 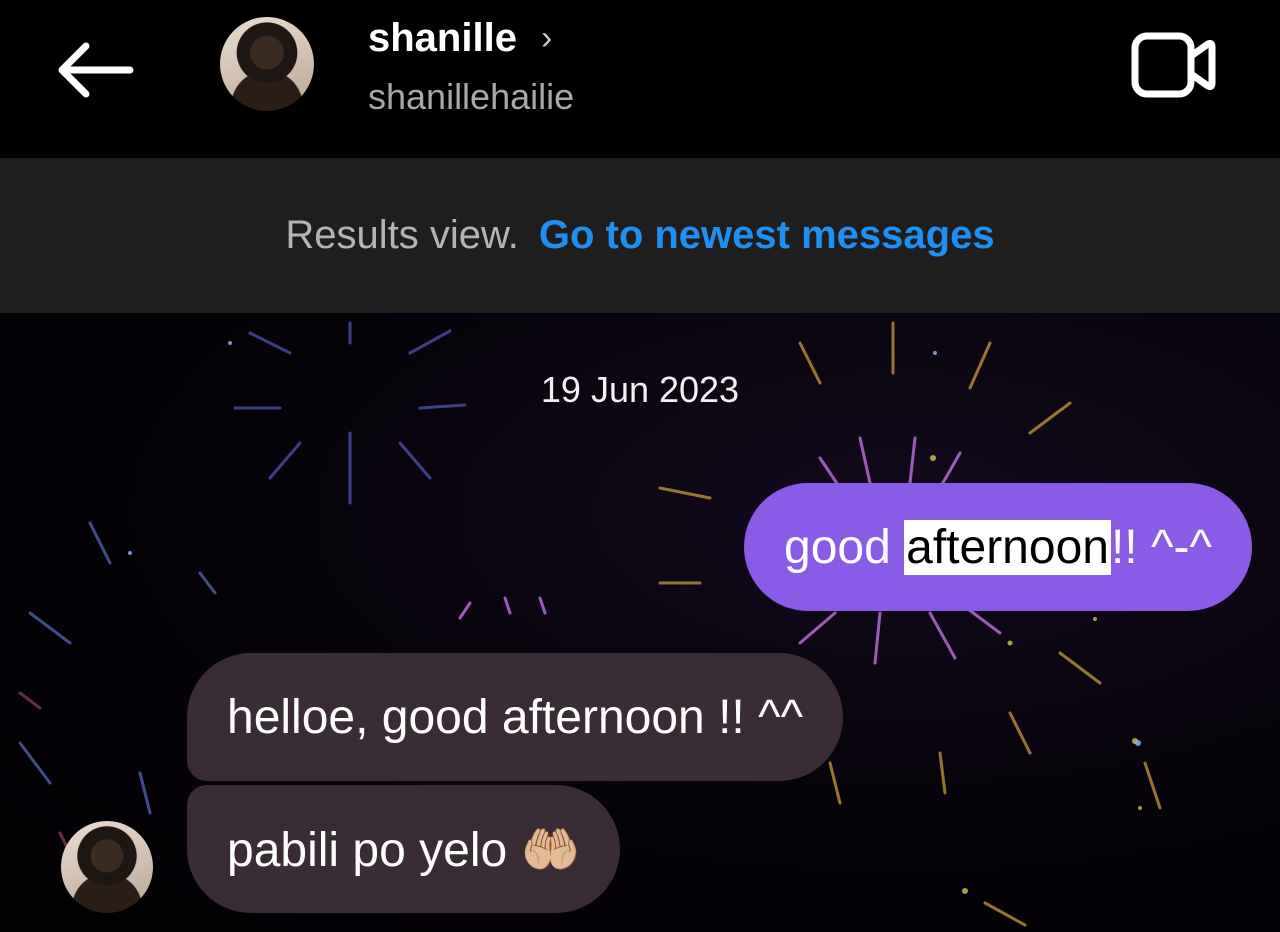 I want to click on profile-name-link: shanille ›, so click(x=460, y=38).